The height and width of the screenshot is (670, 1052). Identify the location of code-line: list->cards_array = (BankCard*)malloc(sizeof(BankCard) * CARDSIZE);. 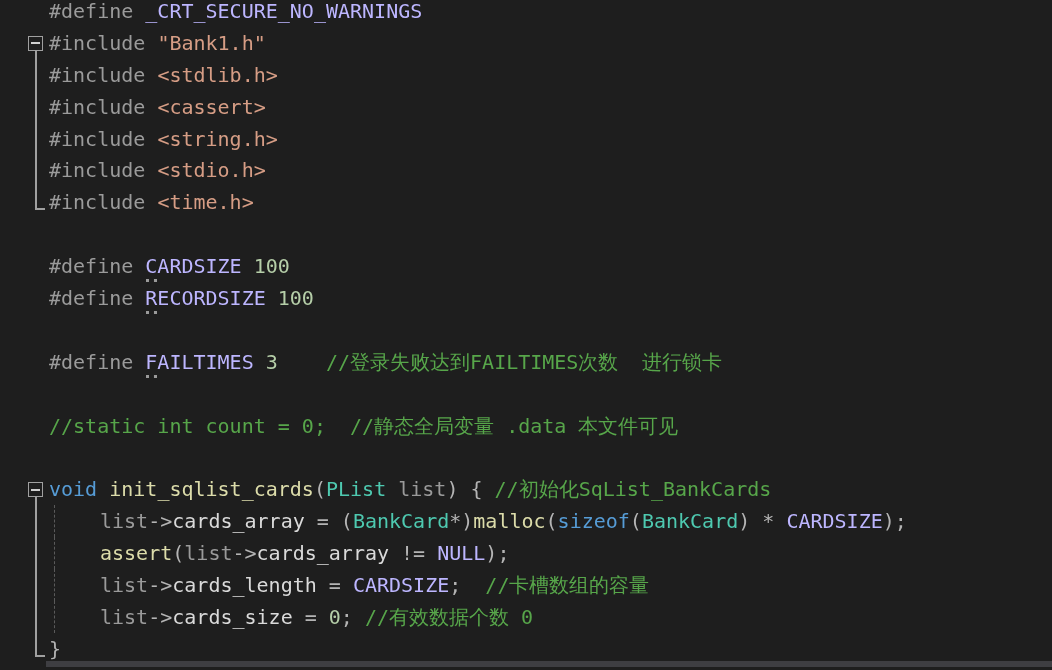
(503, 522).